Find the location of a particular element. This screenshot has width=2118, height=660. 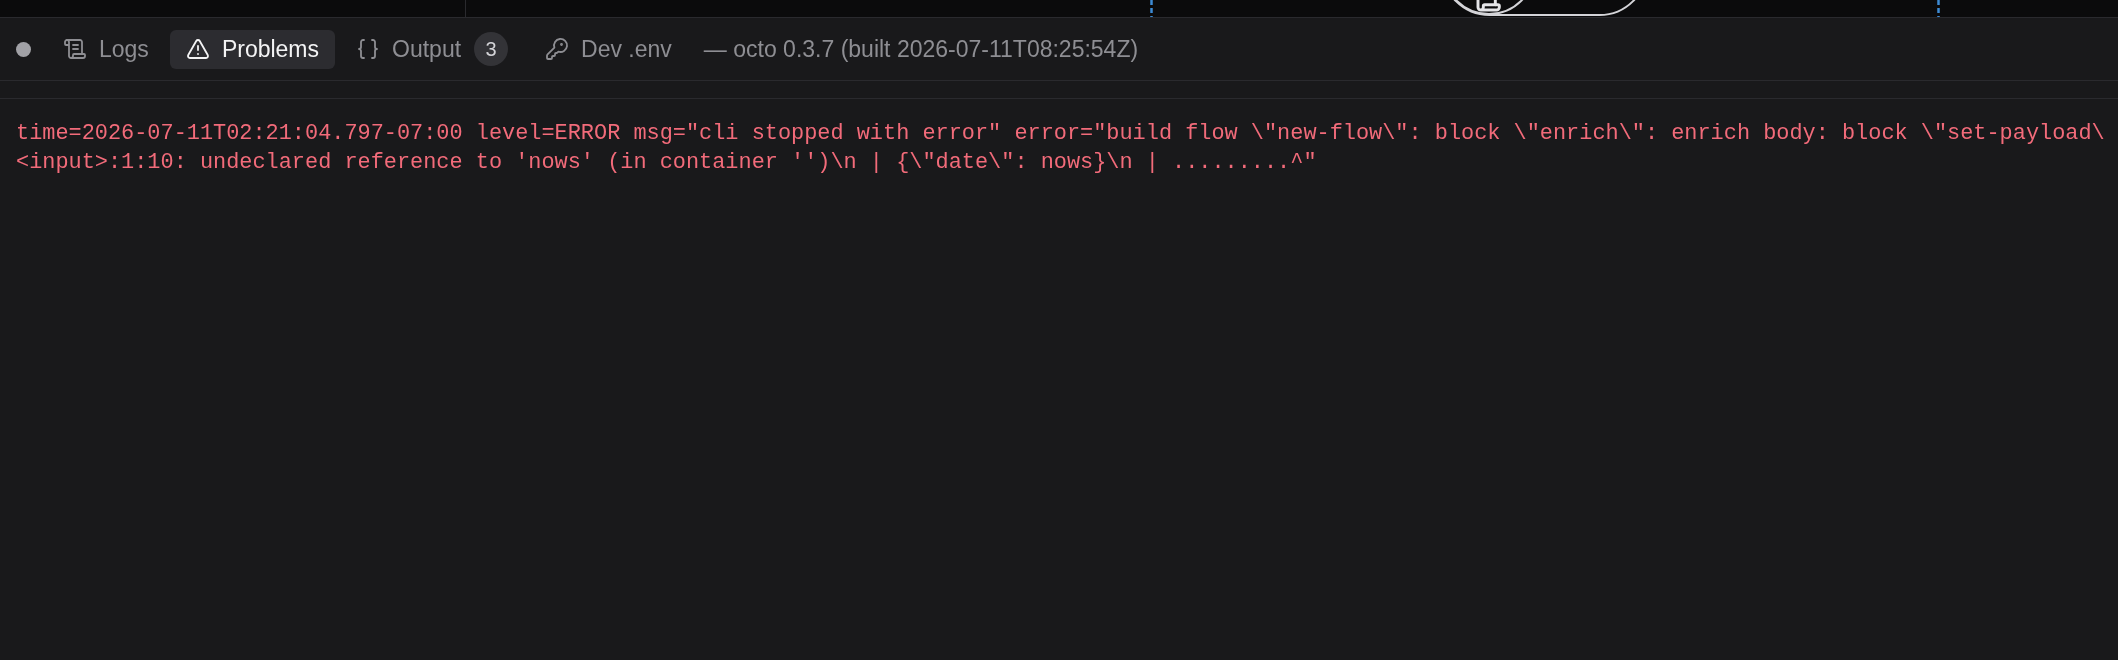

build-info: — octo 0.3.7 (built 2026-07-11T08:25:54Z) is located at coordinates (921, 49).